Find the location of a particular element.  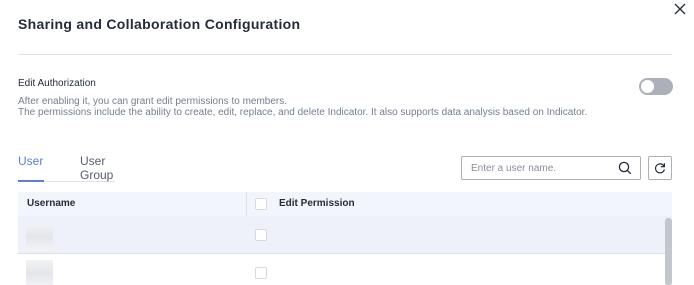

column-header-username: Username is located at coordinates (51, 203).